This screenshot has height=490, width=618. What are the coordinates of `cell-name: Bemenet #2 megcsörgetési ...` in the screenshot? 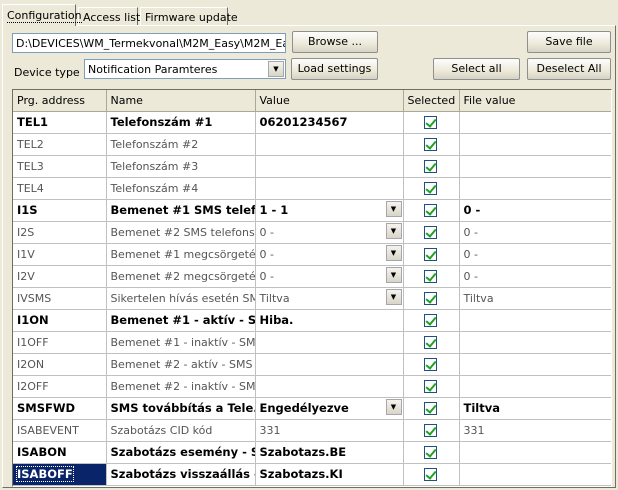 It's located at (181, 276).